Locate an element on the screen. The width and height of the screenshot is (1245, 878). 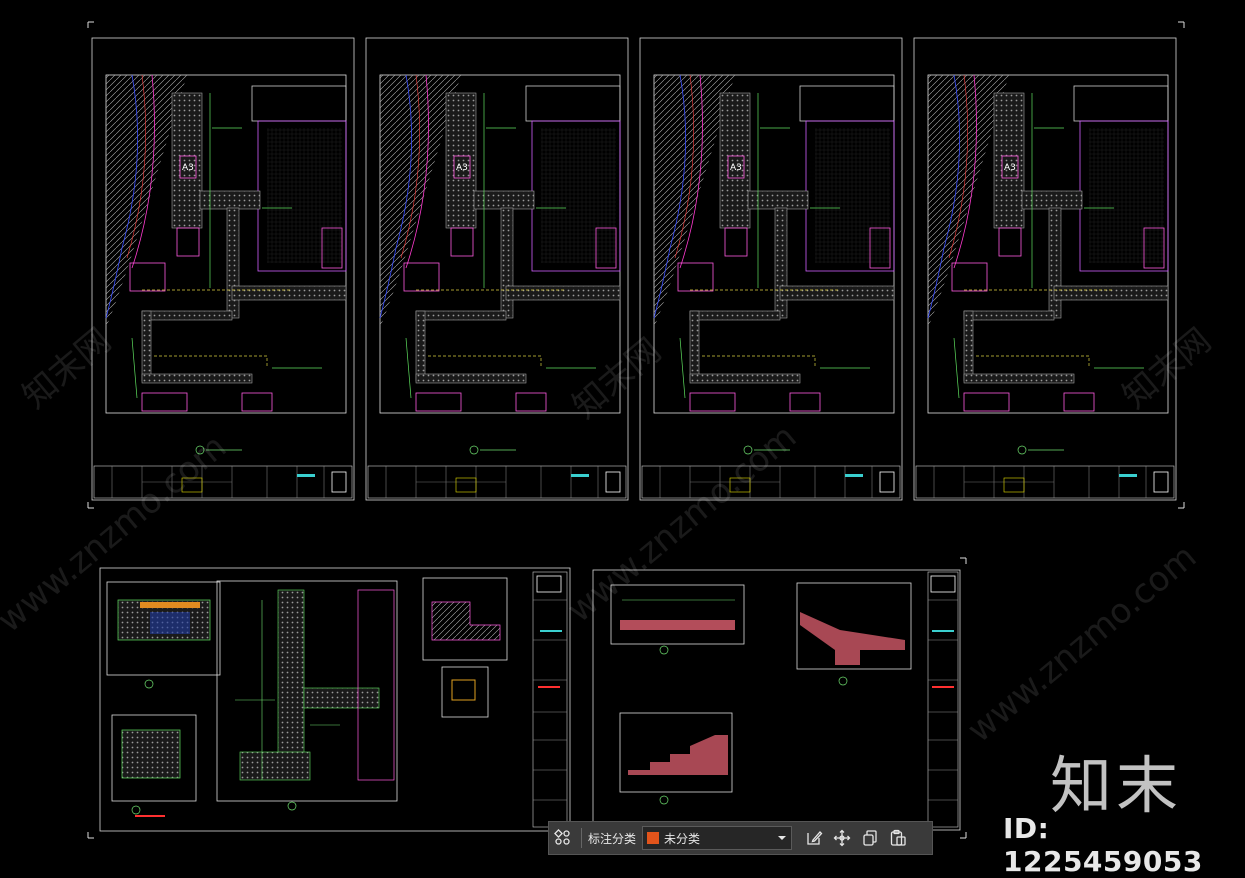
category-selected-value: 未分类 is located at coordinates (682, 838).